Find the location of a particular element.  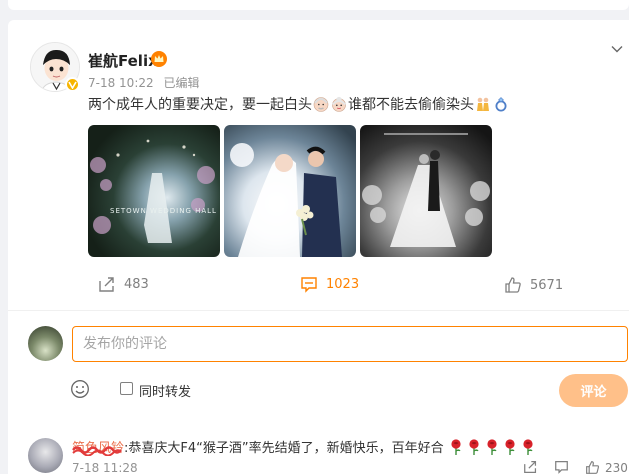

author-name: 崔航Felix is located at coordinates (123, 60).